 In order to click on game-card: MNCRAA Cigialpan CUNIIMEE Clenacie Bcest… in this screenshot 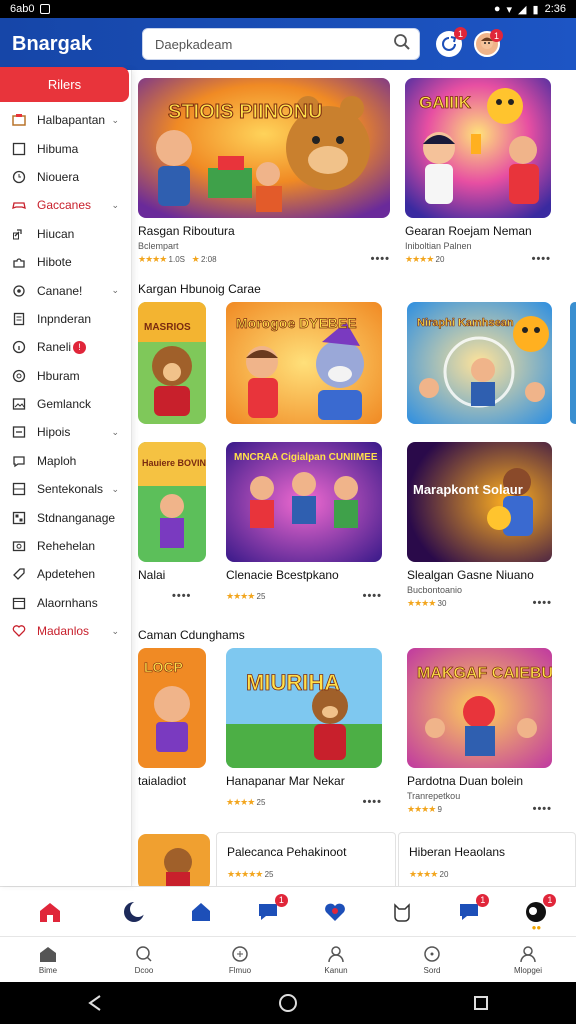, I will do `click(304, 522)`.